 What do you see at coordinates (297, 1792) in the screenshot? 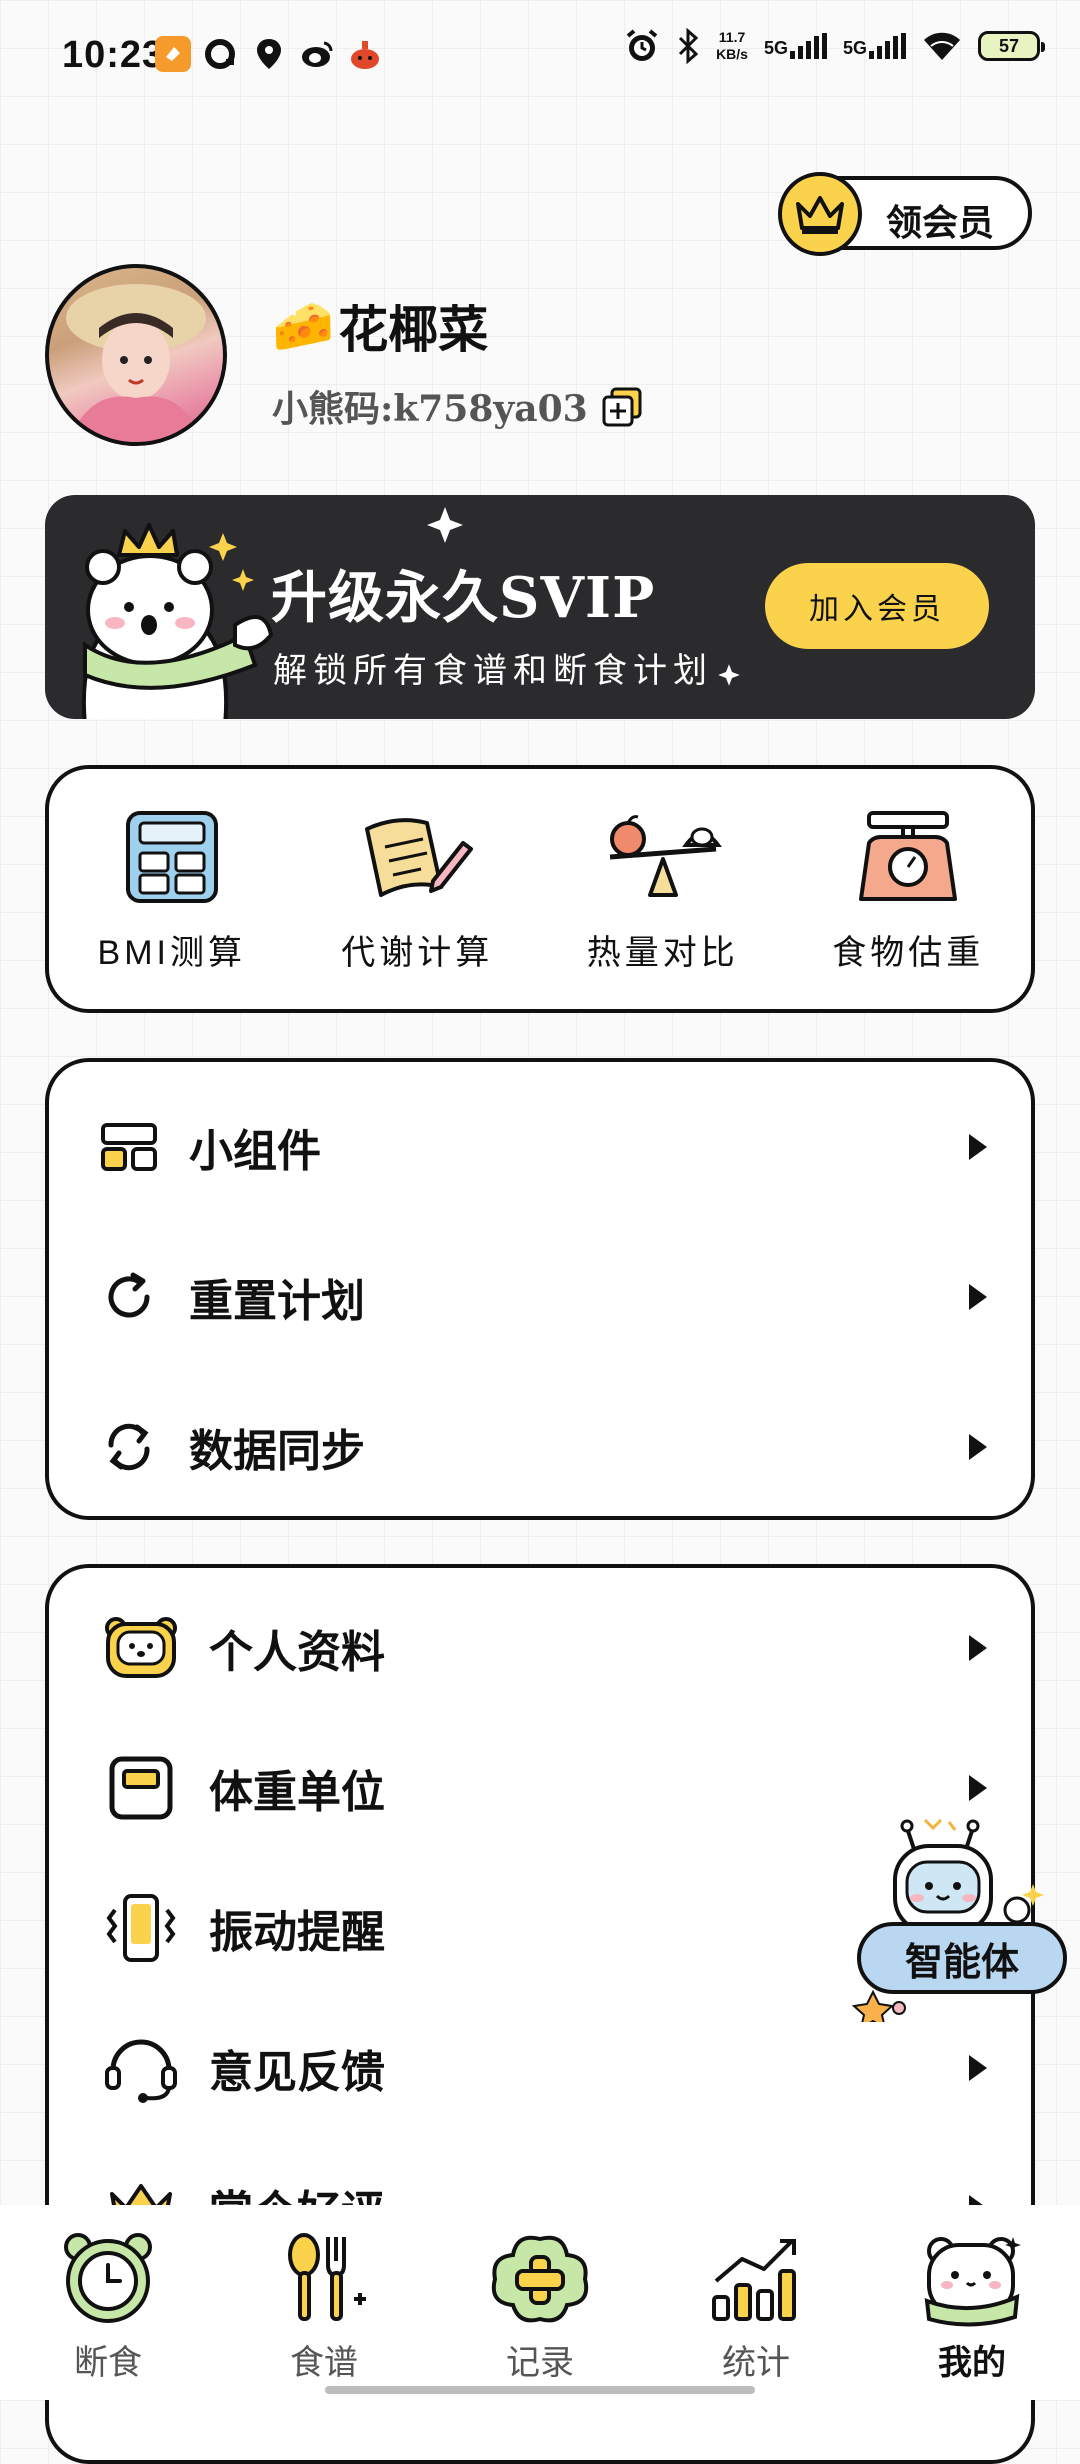
I see `menu-item-label: 体重单位` at bounding box center [297, 1792].